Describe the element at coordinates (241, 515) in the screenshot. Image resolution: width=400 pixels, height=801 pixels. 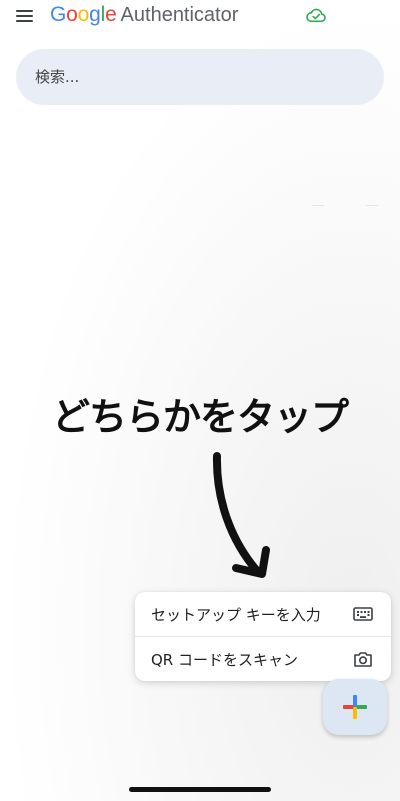
I see `curved-arrow-down-icon` at that location.